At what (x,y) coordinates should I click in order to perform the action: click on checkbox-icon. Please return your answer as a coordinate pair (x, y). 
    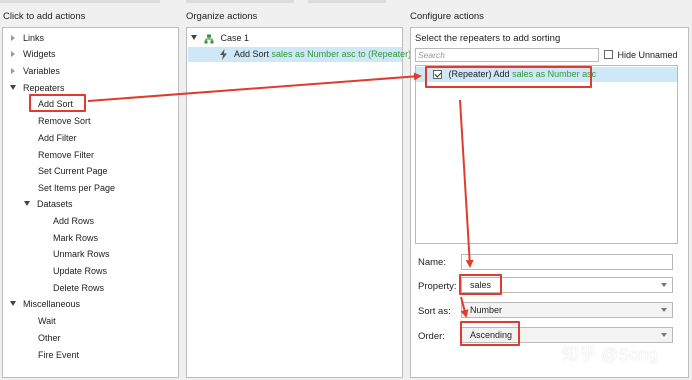
    Looking at the image, I should click on (608, 55).